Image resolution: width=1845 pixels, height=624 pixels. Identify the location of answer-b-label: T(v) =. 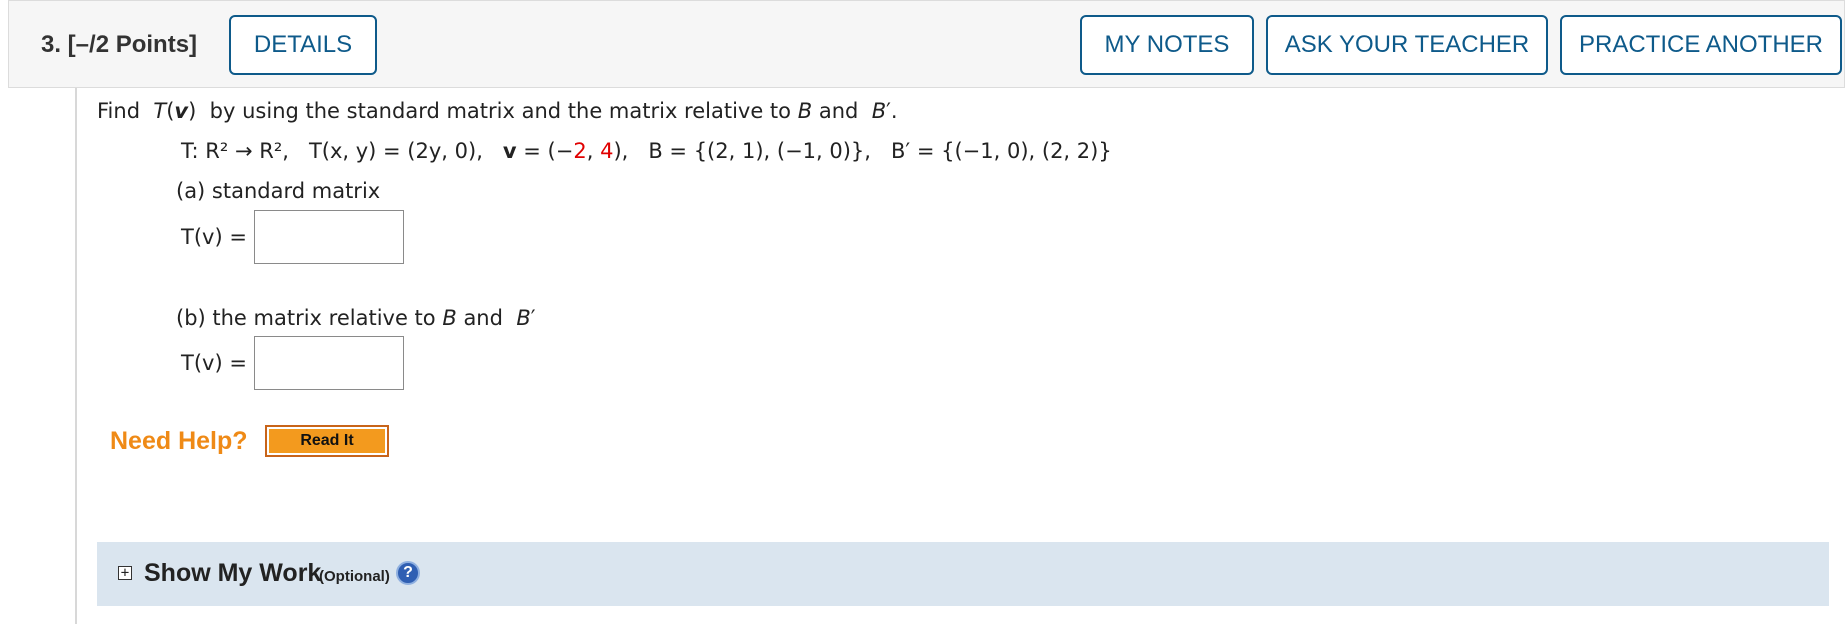
(214, 363).